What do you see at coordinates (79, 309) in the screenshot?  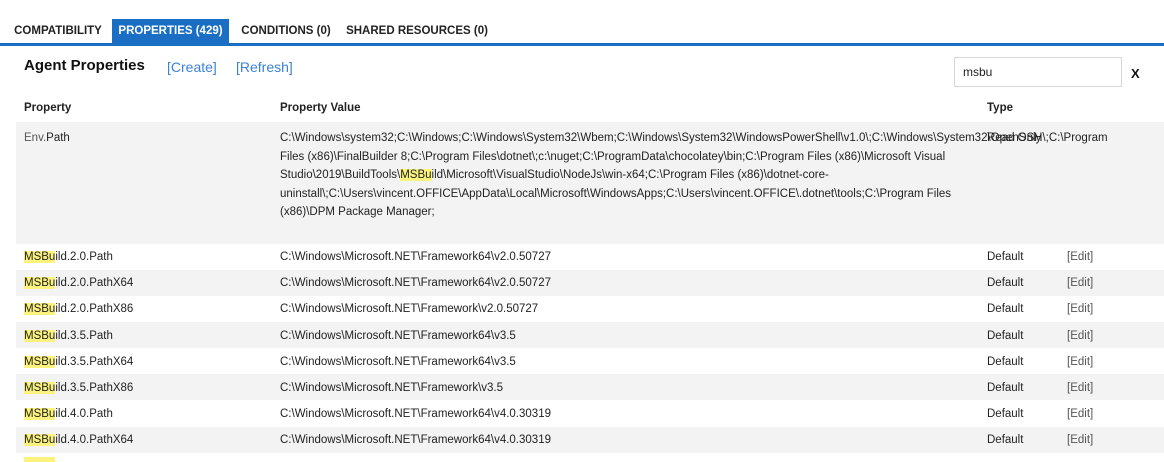 I see `property-name: MSBuild.2.0.PathX86` at bounding box center [79, 309].